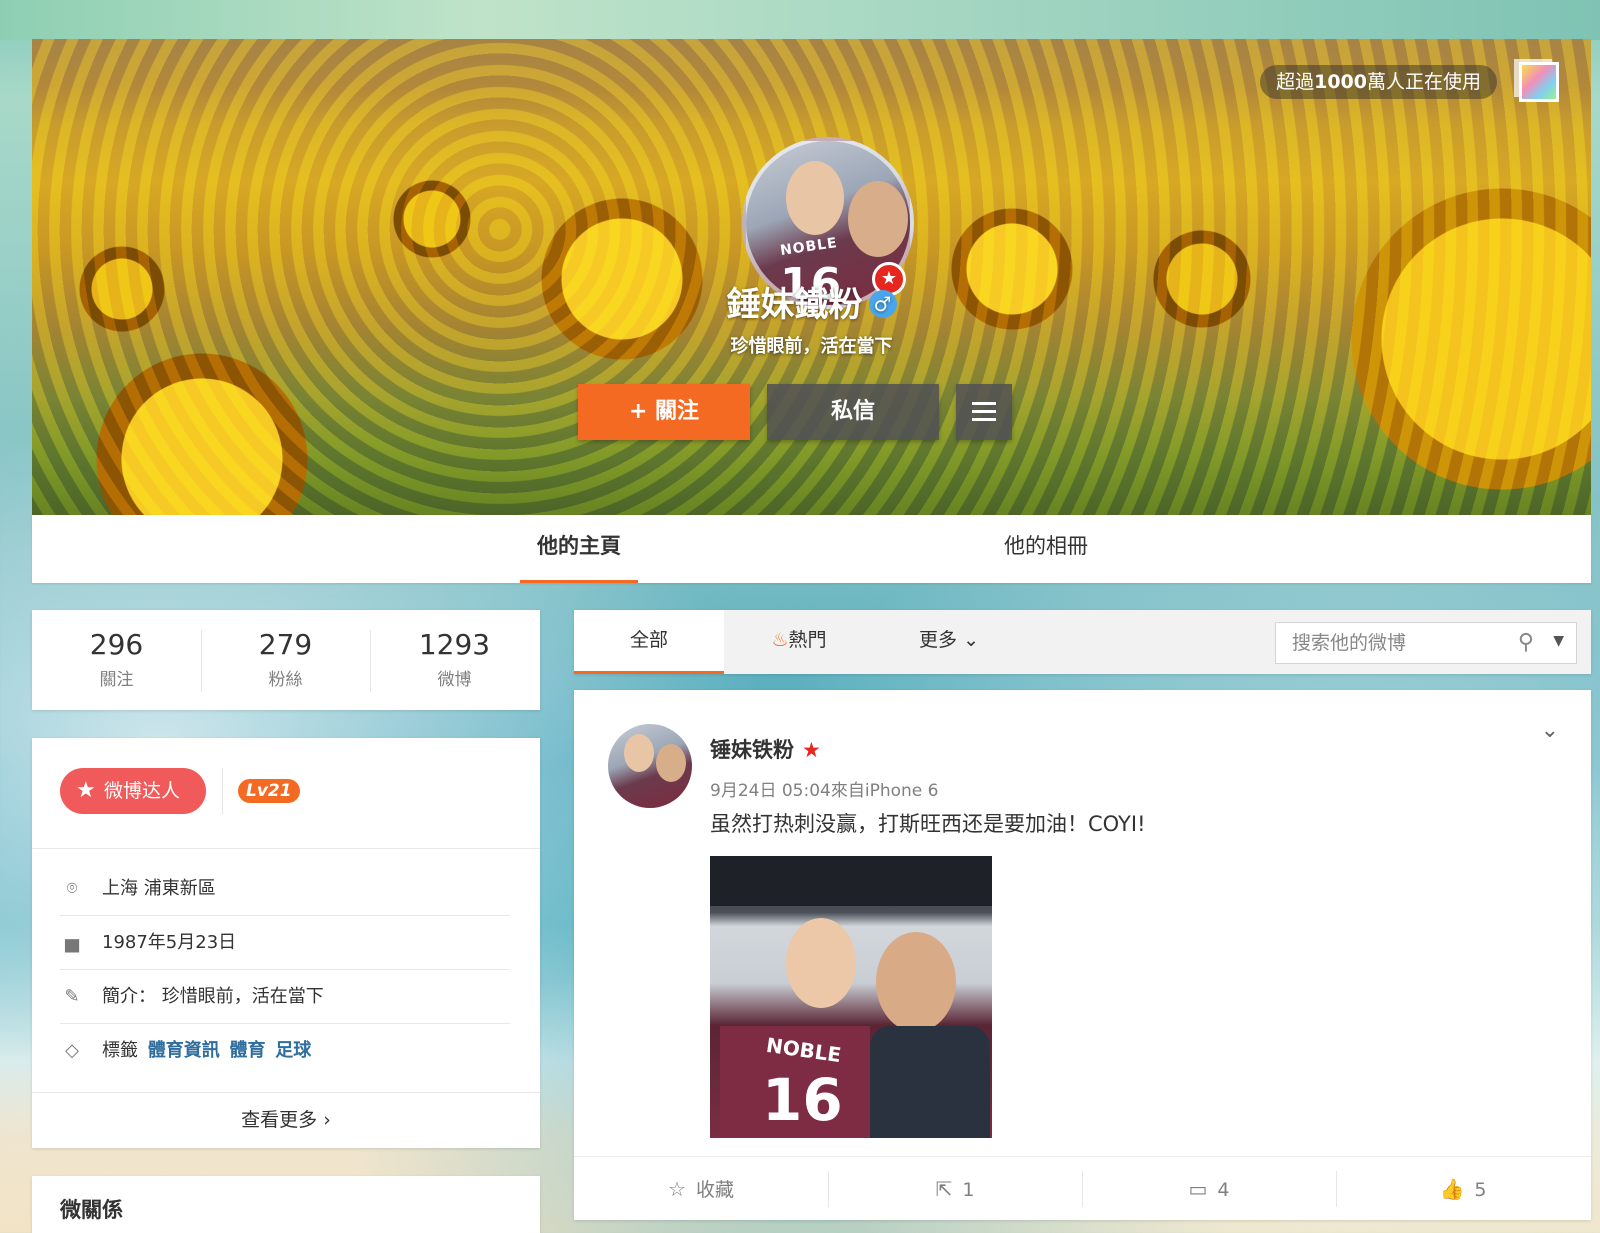  I want to click on intro-text: 珍惜眼前，活在當下, so click(242, 996).